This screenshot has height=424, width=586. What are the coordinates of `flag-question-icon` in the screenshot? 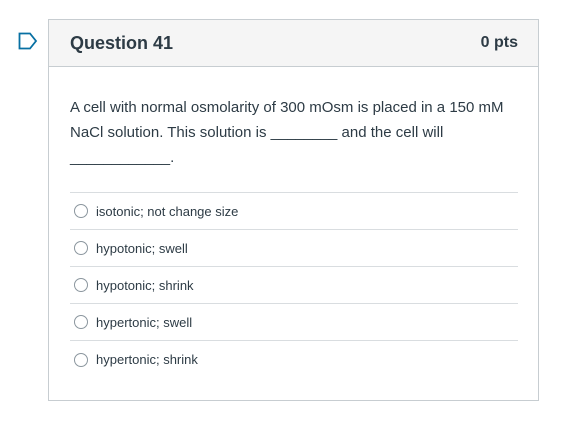 It's located at (28, 41).